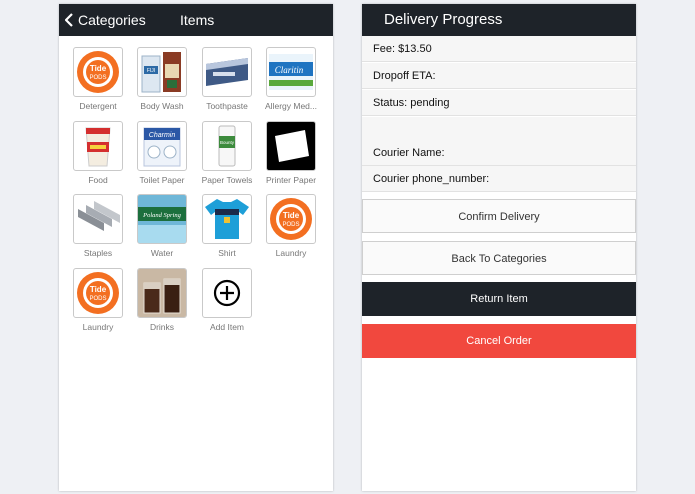  I want to click on item-tile-toothpaste: Toothpaste, so click(227, 81).